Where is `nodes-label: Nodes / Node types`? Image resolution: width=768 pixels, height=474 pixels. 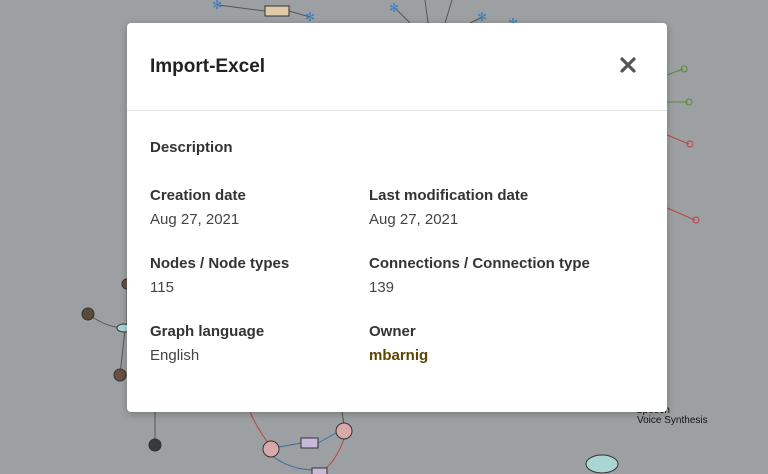
nodes-label: Nodes / Node types is located at coordinates (220, 263).